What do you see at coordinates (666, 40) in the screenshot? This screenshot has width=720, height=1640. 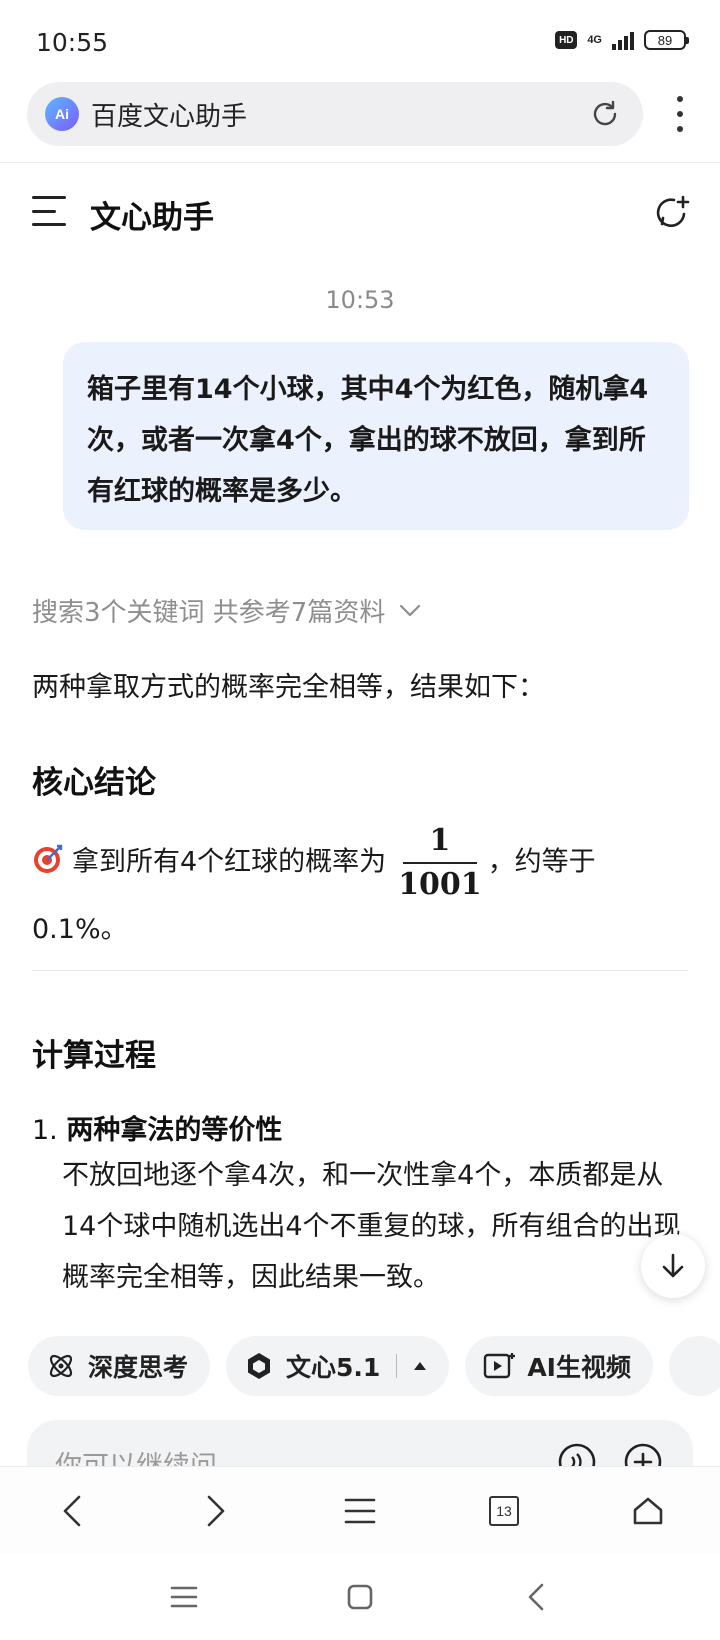 I see `battery-icon: 89` at bounding box center [666, 40].